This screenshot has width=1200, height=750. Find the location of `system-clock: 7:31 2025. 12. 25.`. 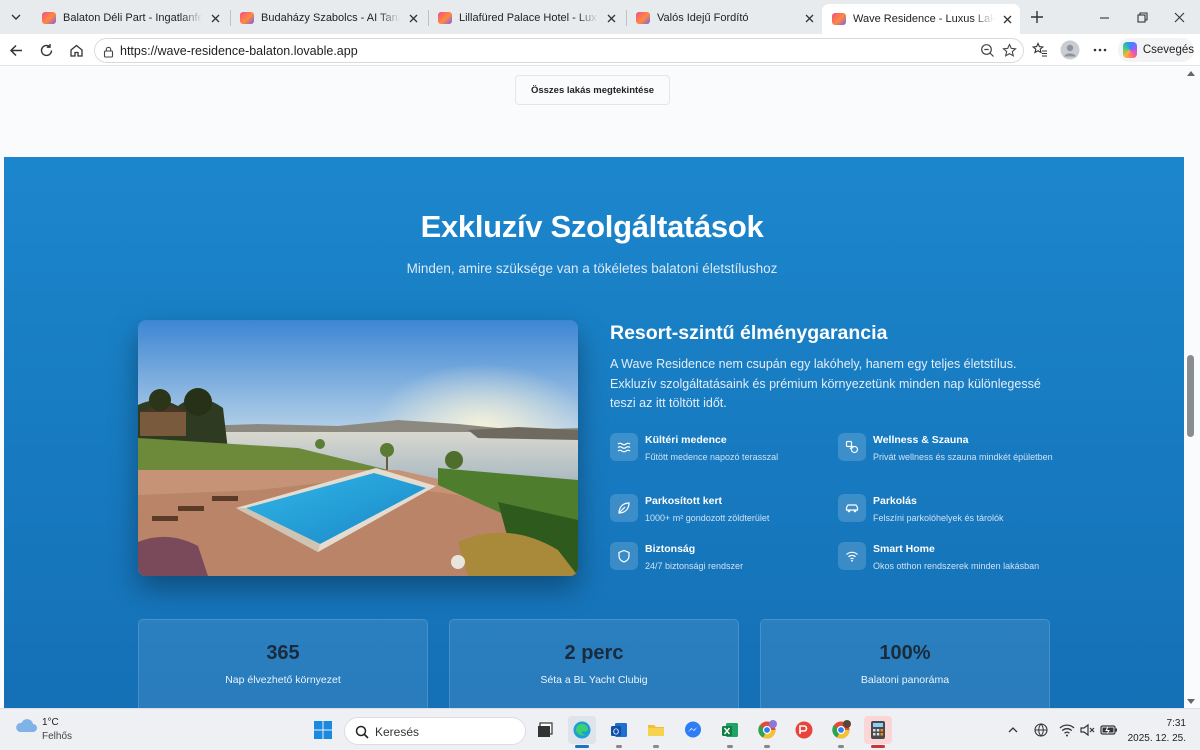

system-clock: 7:31 2025. 12. 25. is located at coordinates (1155, 731).